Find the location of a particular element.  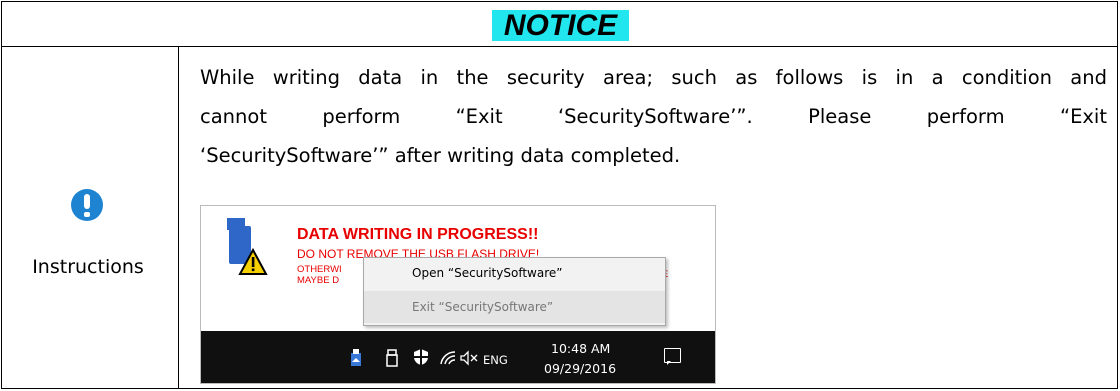

volume-muted-icon is located at coordinates (469, 358).